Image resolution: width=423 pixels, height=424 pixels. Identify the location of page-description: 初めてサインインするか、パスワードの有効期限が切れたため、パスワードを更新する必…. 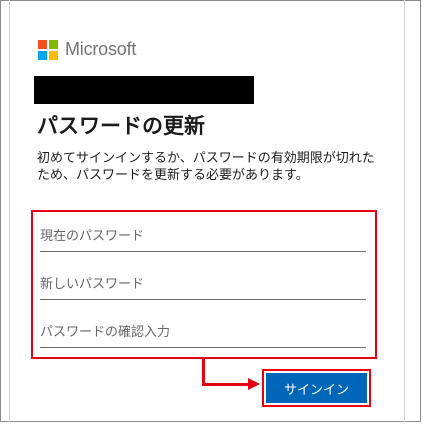
(206, 167).